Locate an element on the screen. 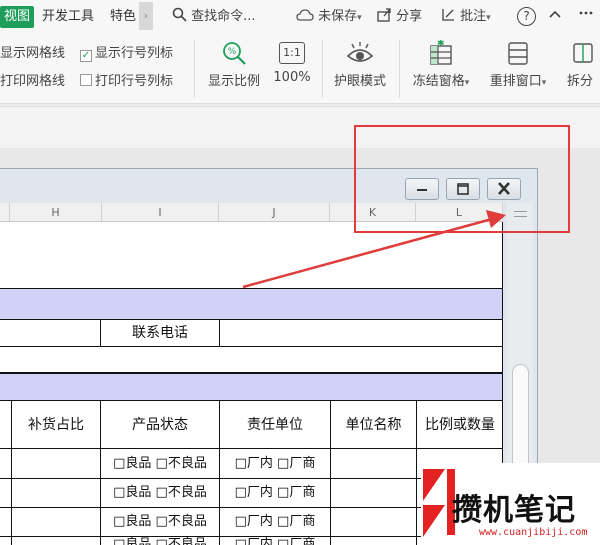 The width and height of the screenshot is (600, 545). share-icon is located at coordinates (384, 15).